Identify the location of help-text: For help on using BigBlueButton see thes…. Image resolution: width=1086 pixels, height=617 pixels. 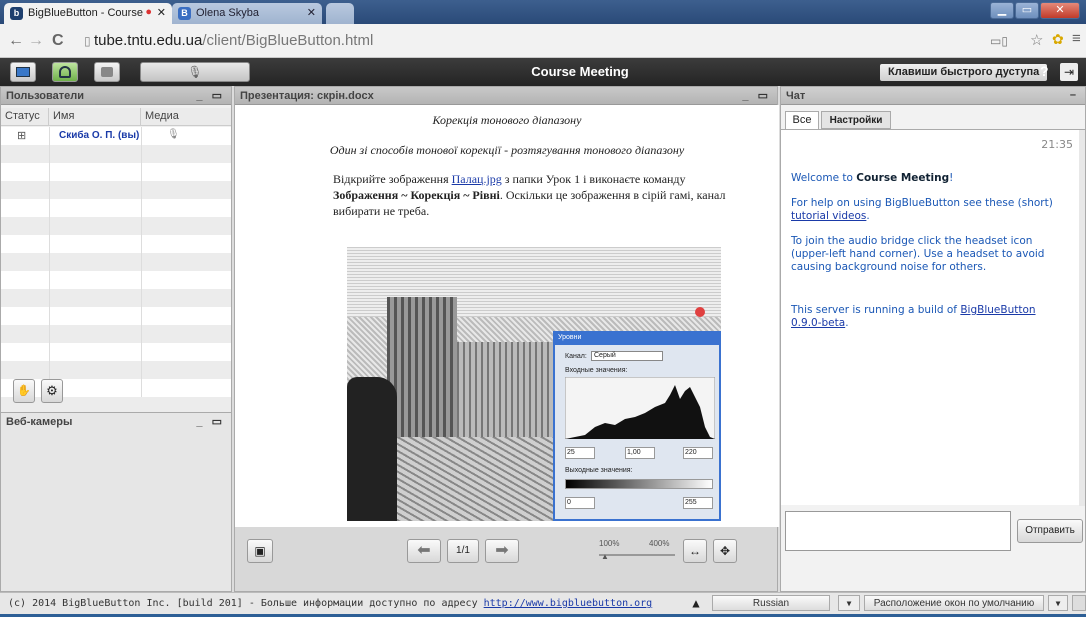
(922, 203).